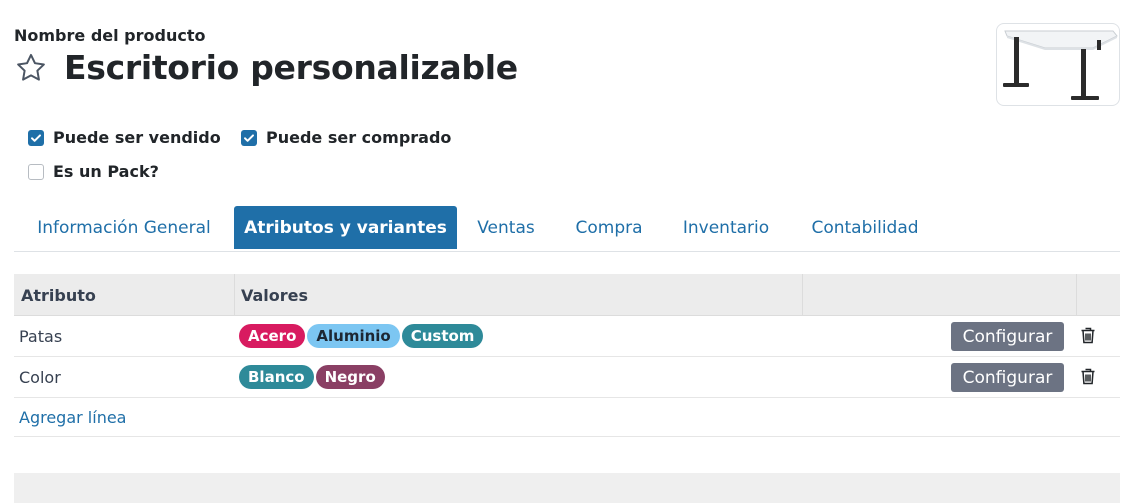 Image resolution: width=1135 pixels, height=503 pixels. I want to click on checkbox-label: Puede ser vendido, so click(137, 137).